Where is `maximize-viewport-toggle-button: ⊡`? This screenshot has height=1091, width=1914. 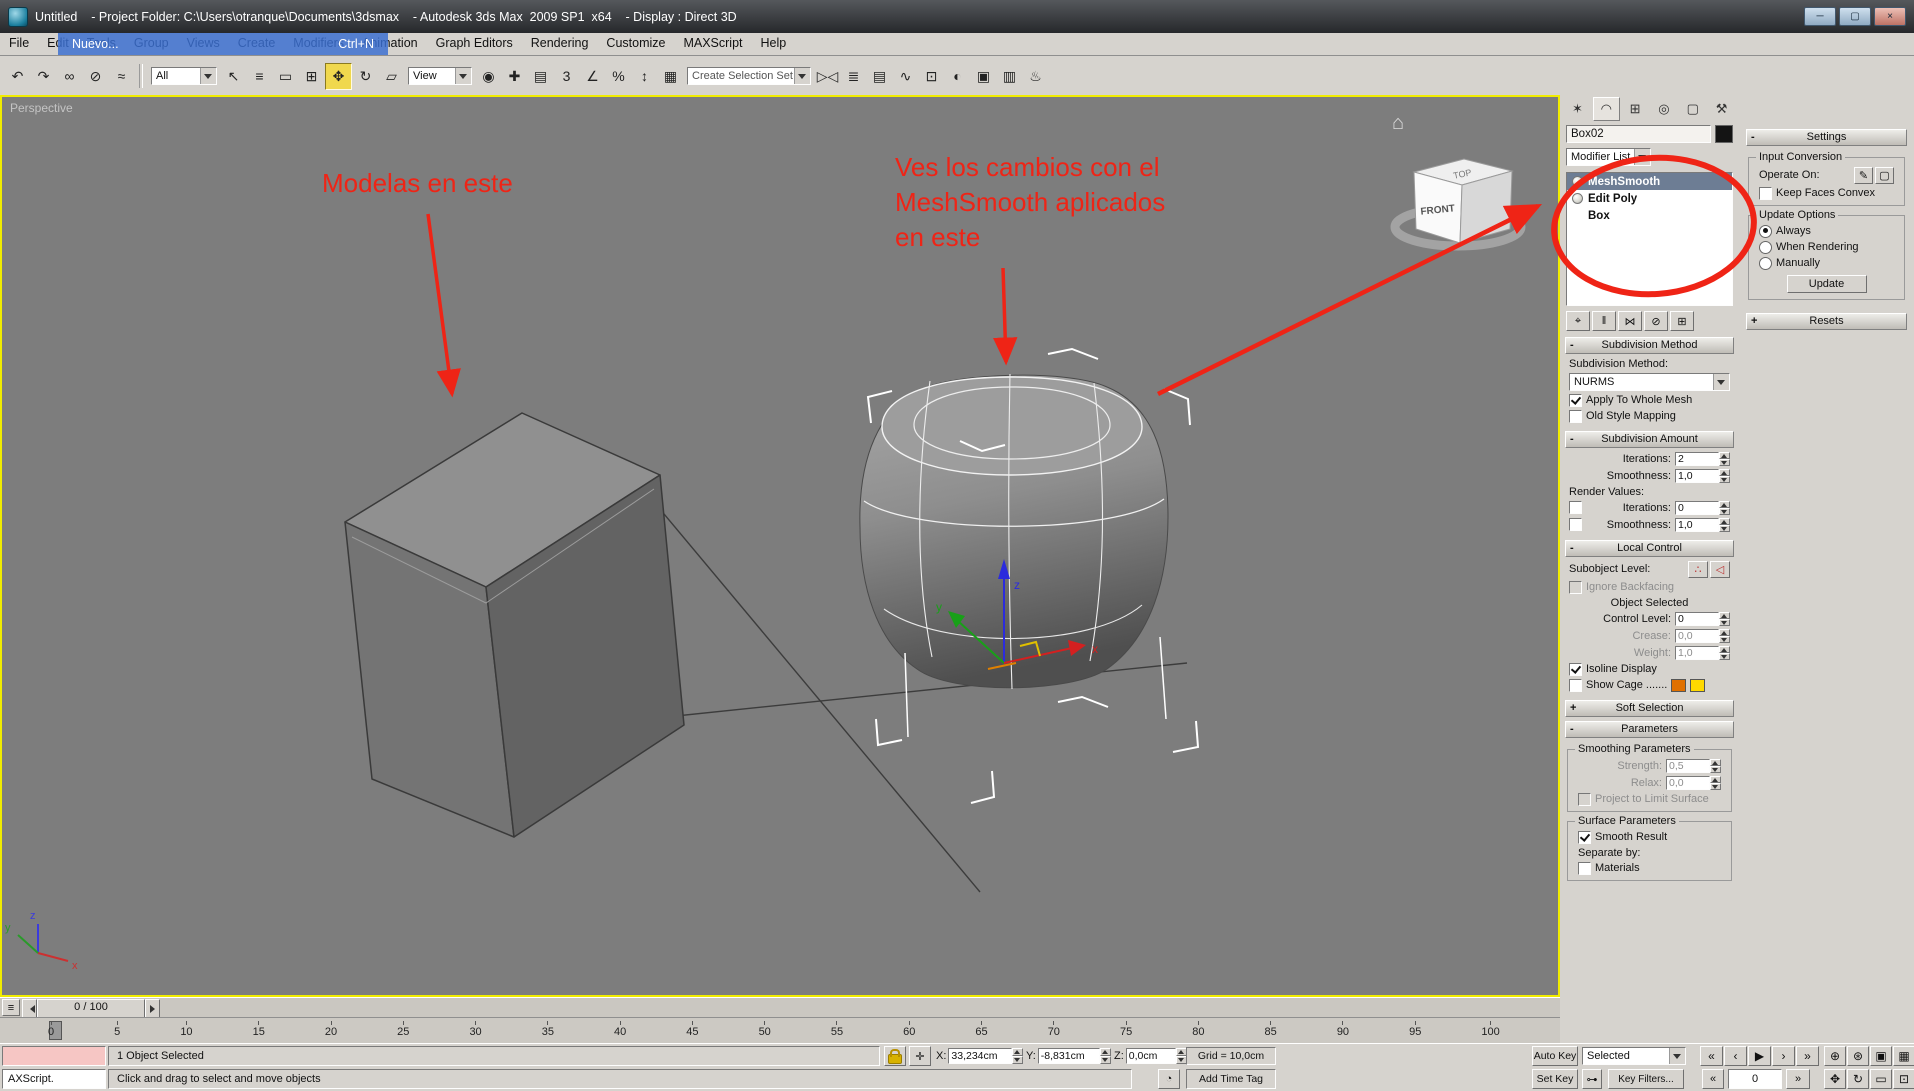
maximize-viewport-toggle-button: ⊡ is located at coordinates (1903, 1079).